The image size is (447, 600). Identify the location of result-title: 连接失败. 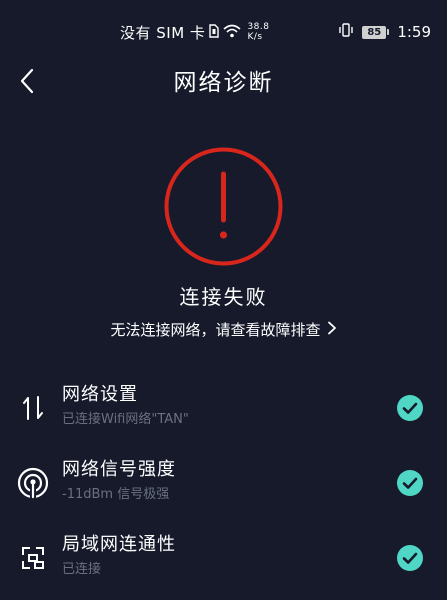
(223, 297).